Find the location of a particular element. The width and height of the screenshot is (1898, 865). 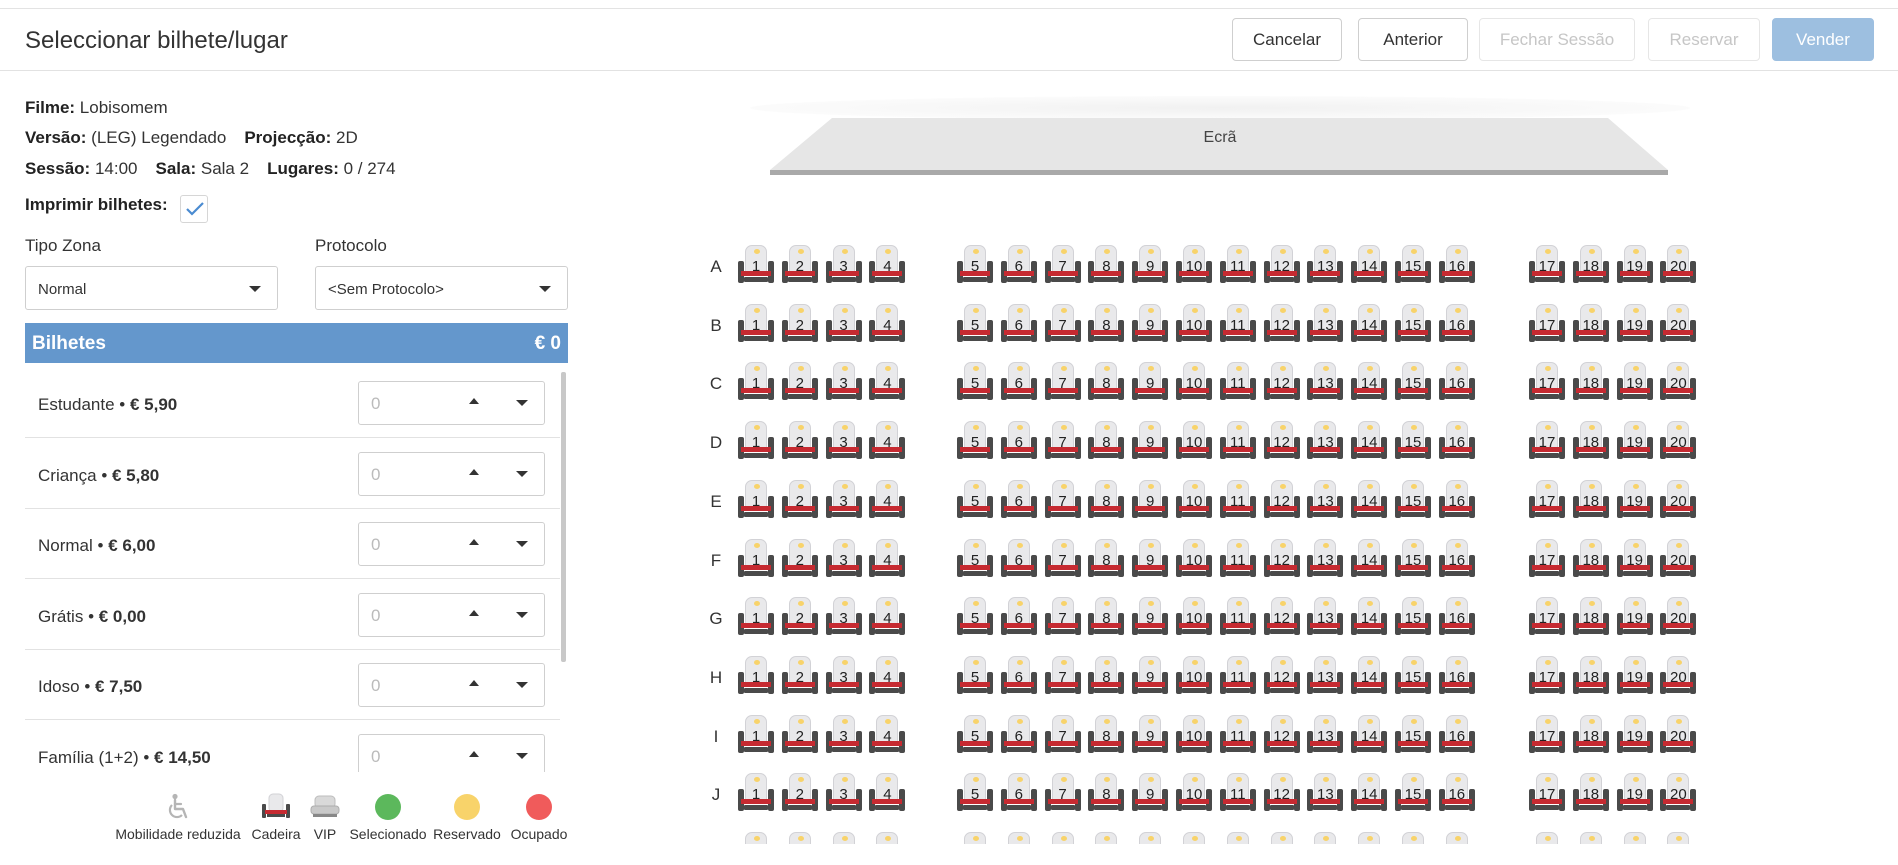

seat: 15 is located at coordinates (1413, 677).